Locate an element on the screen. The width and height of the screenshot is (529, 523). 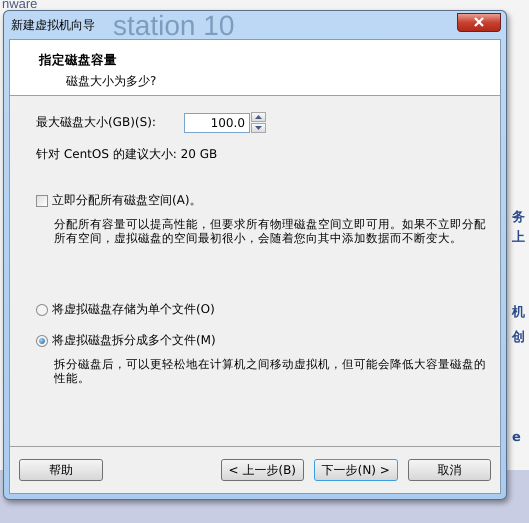
background-text: 创 is located at coordinates (518, 337).